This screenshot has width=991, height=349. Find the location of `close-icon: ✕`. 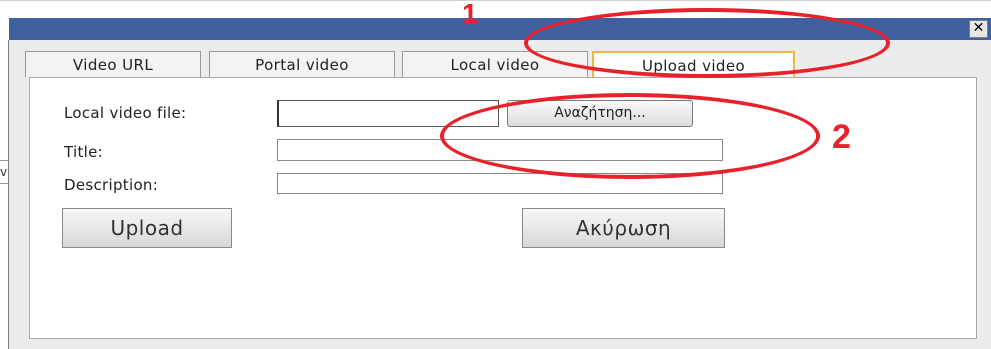

close-icon: ✕ is located at coordinates (978, 29).